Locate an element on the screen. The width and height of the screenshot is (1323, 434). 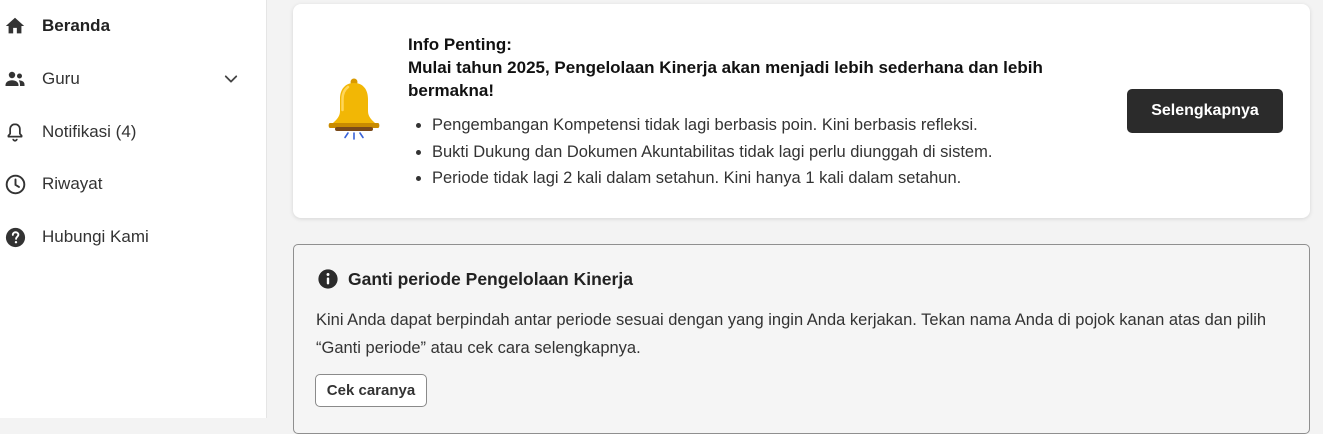
bell-icon is located at coordinates (354, 110).